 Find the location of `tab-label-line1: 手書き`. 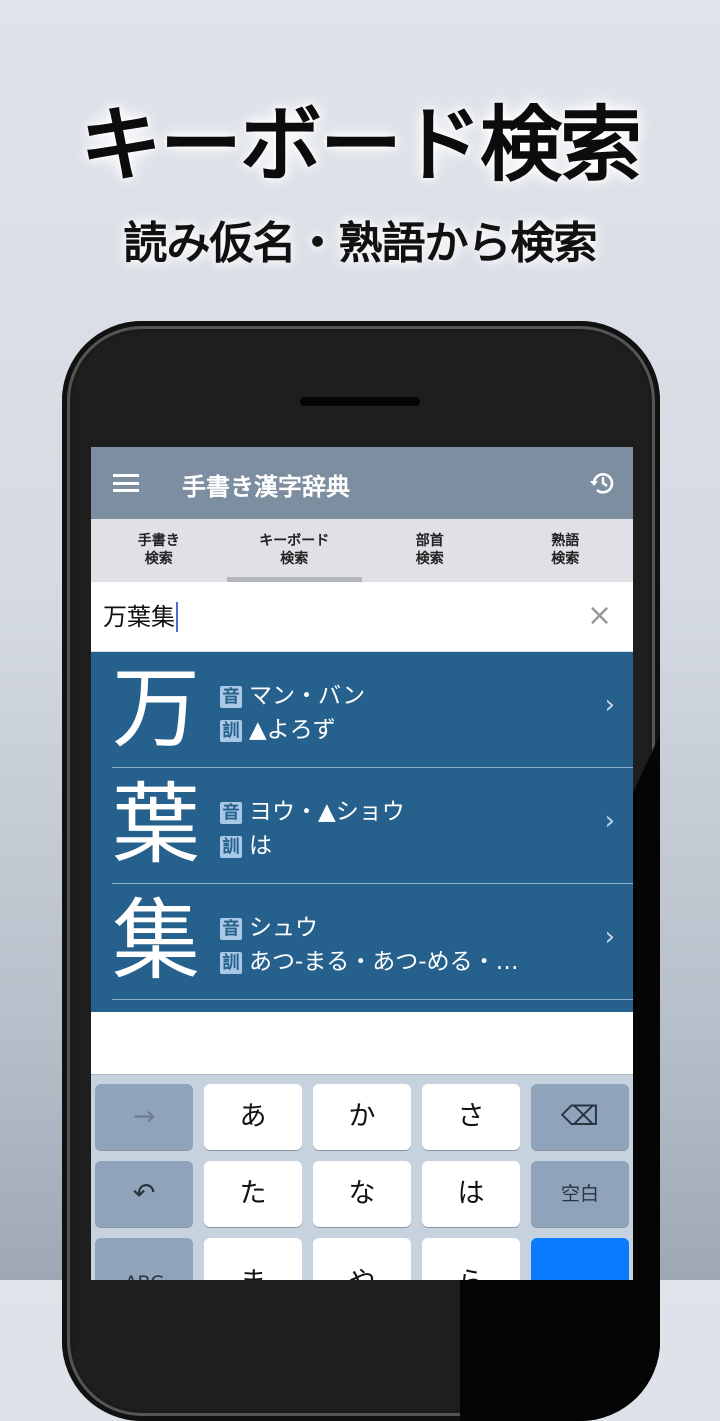

tab-label-line1: 手書き is located at coordinates (158, 541).